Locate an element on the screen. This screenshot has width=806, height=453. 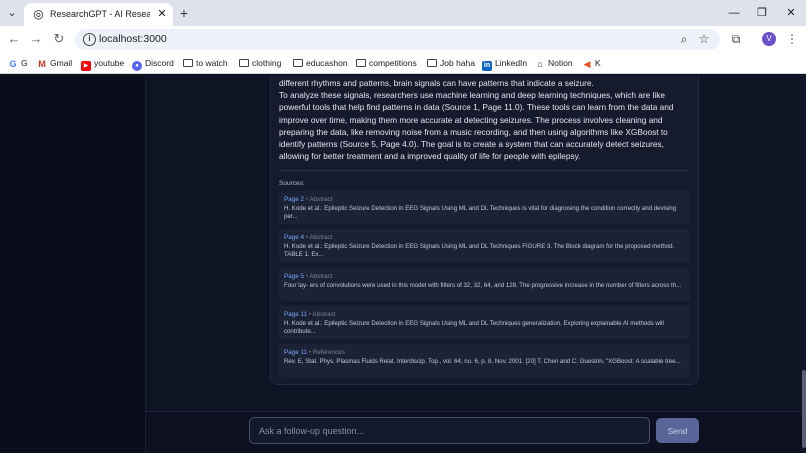
scrollbar-thumb is located at coordinates (804, 409).